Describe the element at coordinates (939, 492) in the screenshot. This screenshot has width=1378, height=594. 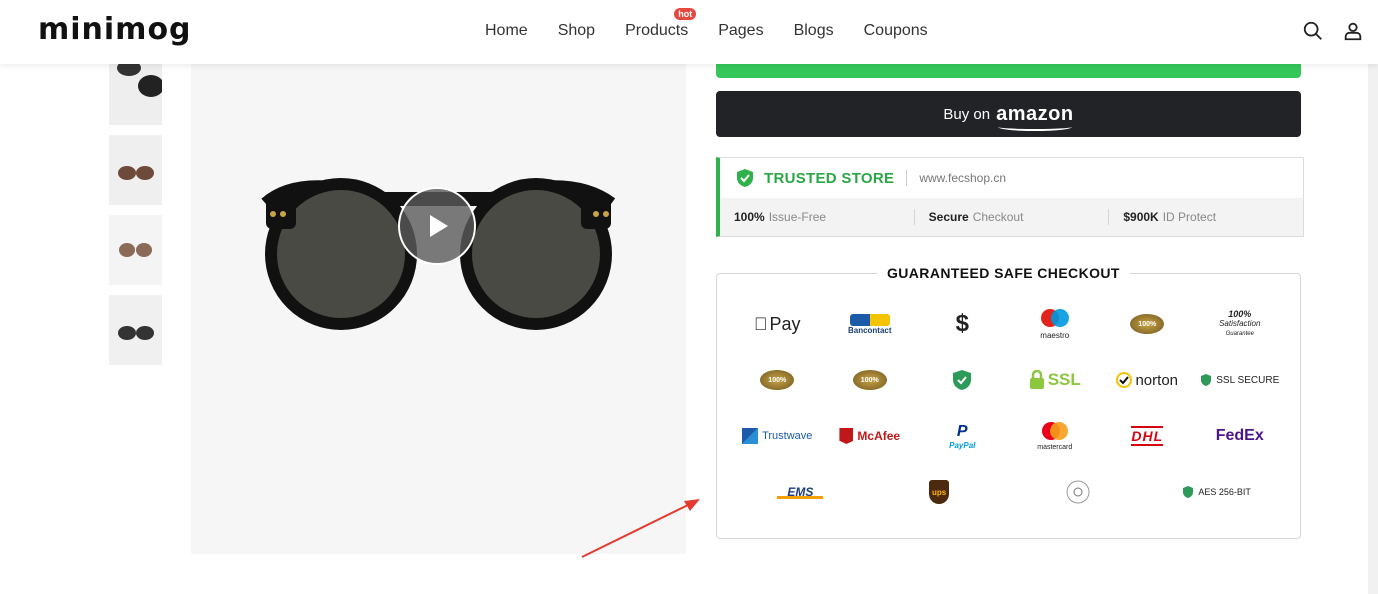
I see `ups-logo: ups` at that location.